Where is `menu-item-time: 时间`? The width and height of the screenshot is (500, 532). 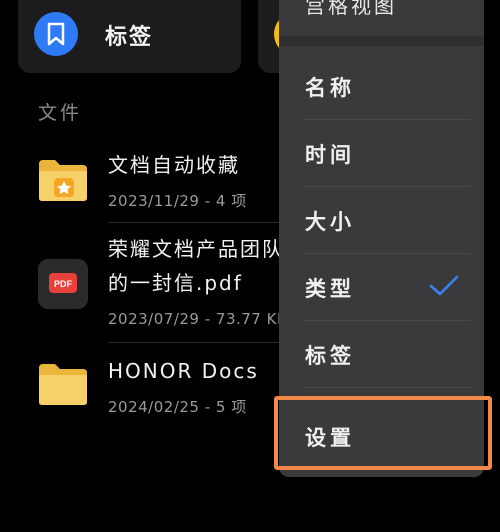 menu-item-time: 时间 is located at coordinates (381, 153).